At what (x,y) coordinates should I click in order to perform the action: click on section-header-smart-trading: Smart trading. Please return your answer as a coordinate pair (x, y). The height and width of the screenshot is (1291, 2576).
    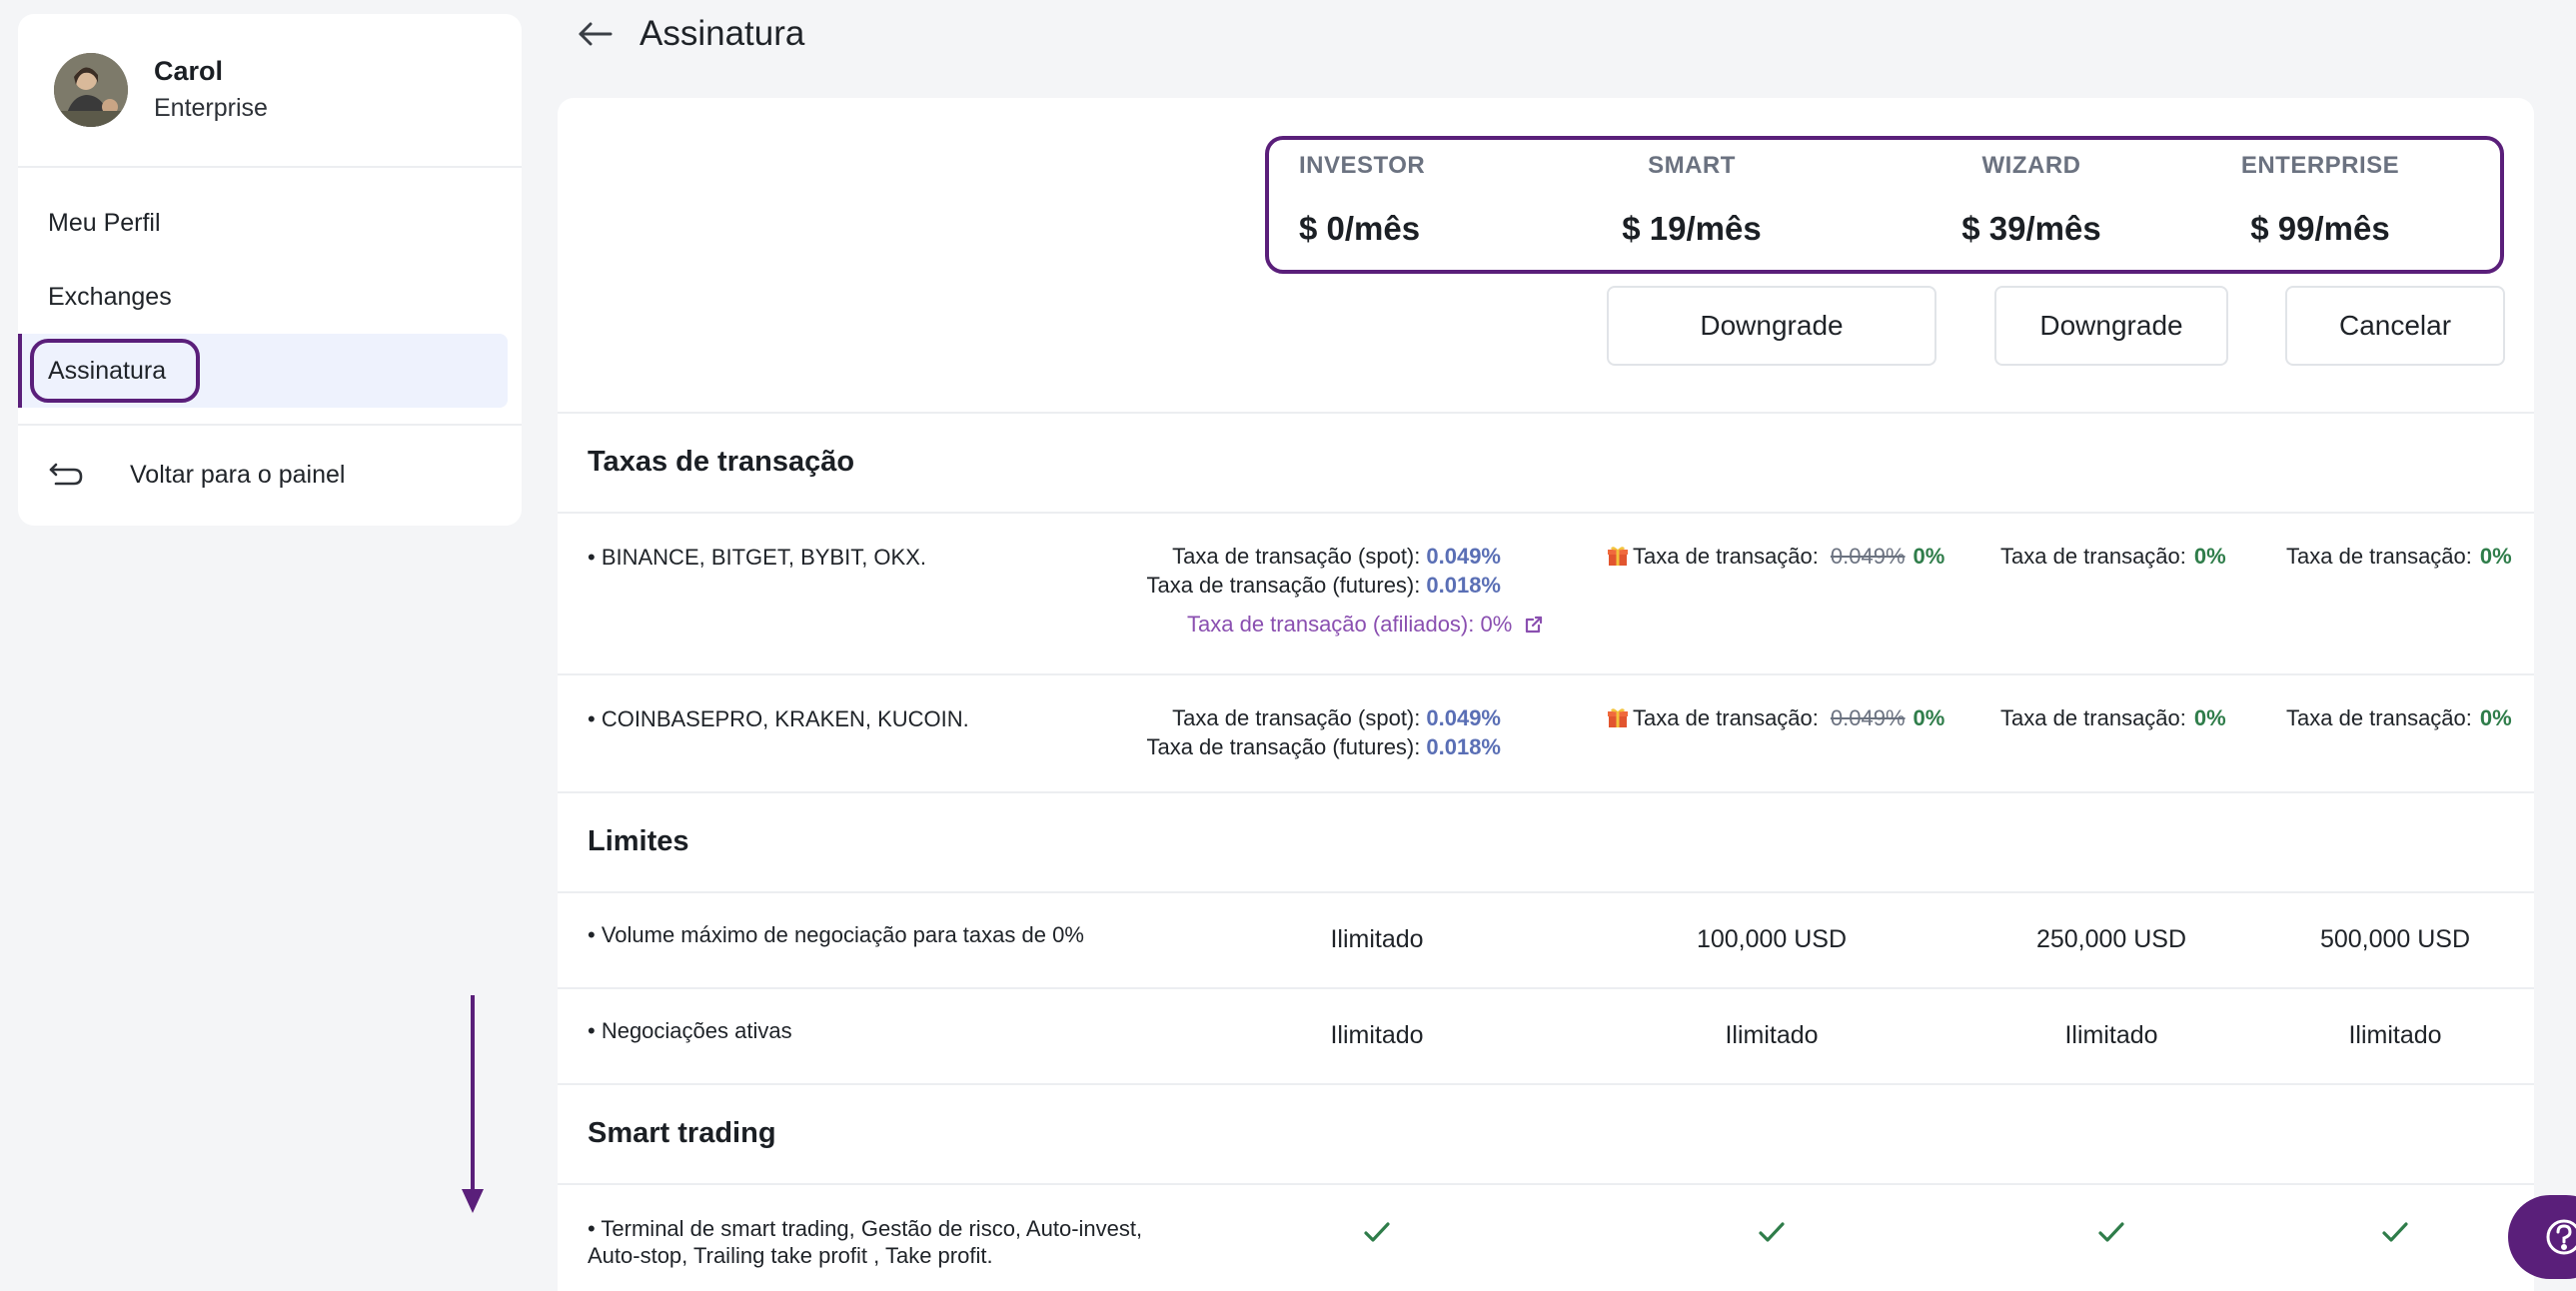
    Looking at the image, I should click on (1546, 1133).